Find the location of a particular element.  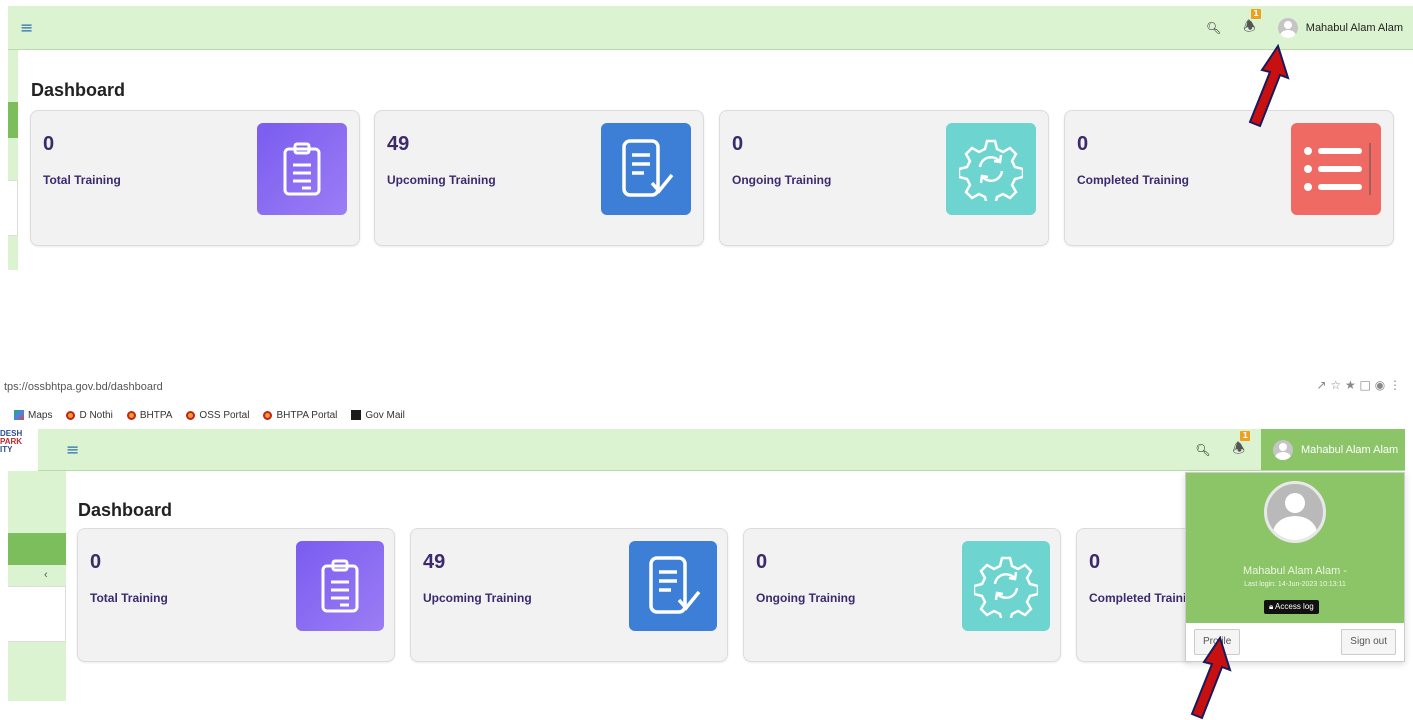

bookmark-dnothi: D Nothi is located at coordinates (89, 415).